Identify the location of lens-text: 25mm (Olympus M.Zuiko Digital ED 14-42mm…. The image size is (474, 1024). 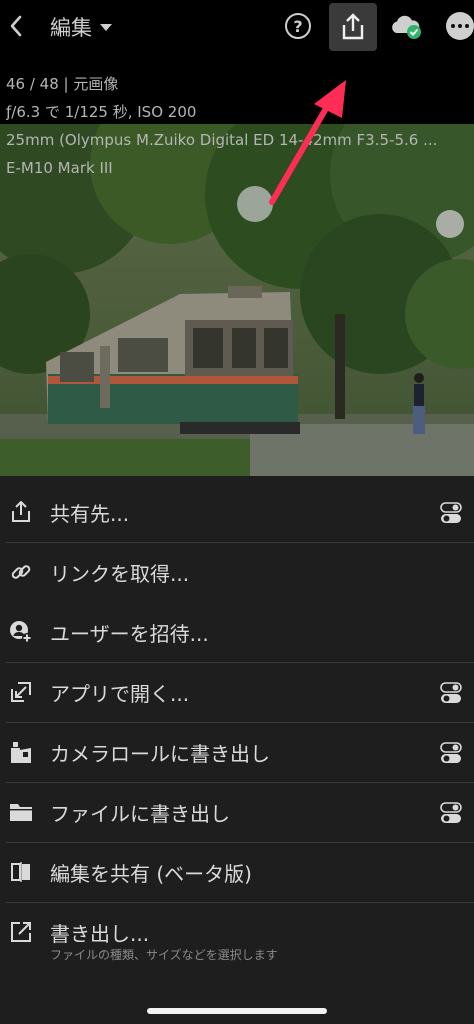
(222, 140).